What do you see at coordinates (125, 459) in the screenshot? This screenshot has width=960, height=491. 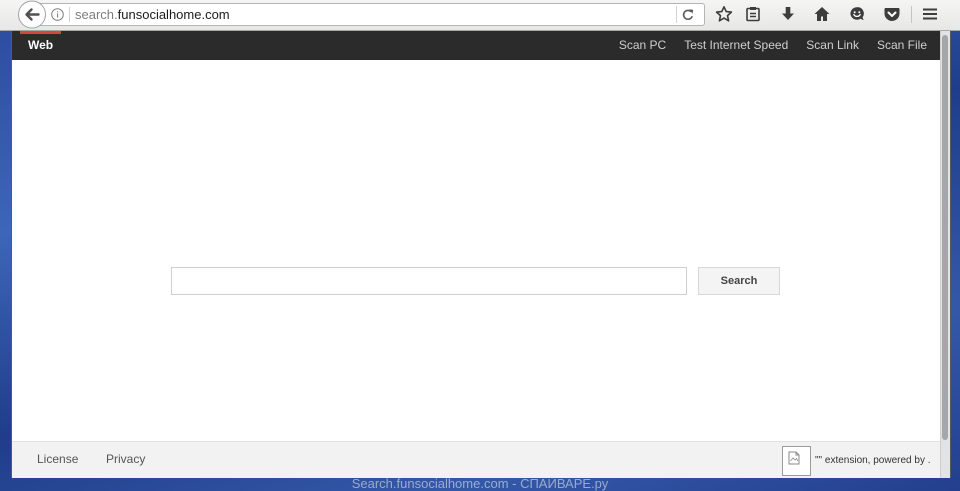 I see `footer-link-privacy: Privacy` at bounding box center [125, 459].